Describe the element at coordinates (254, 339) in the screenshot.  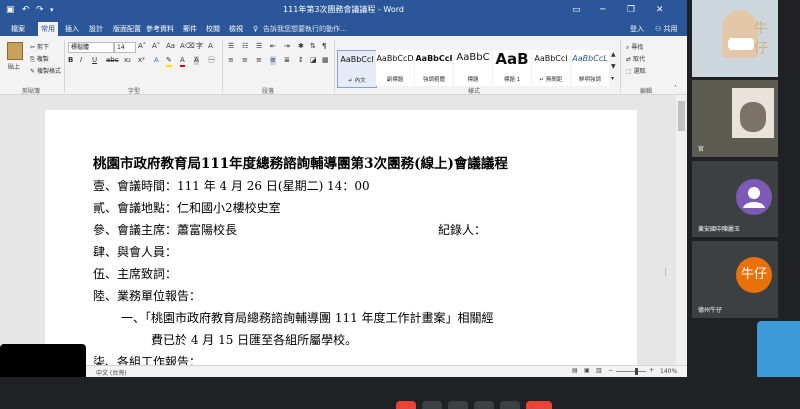
I see `doc-line: 費已於 4 月 15 日匯至各組所屬學校。` at that location.